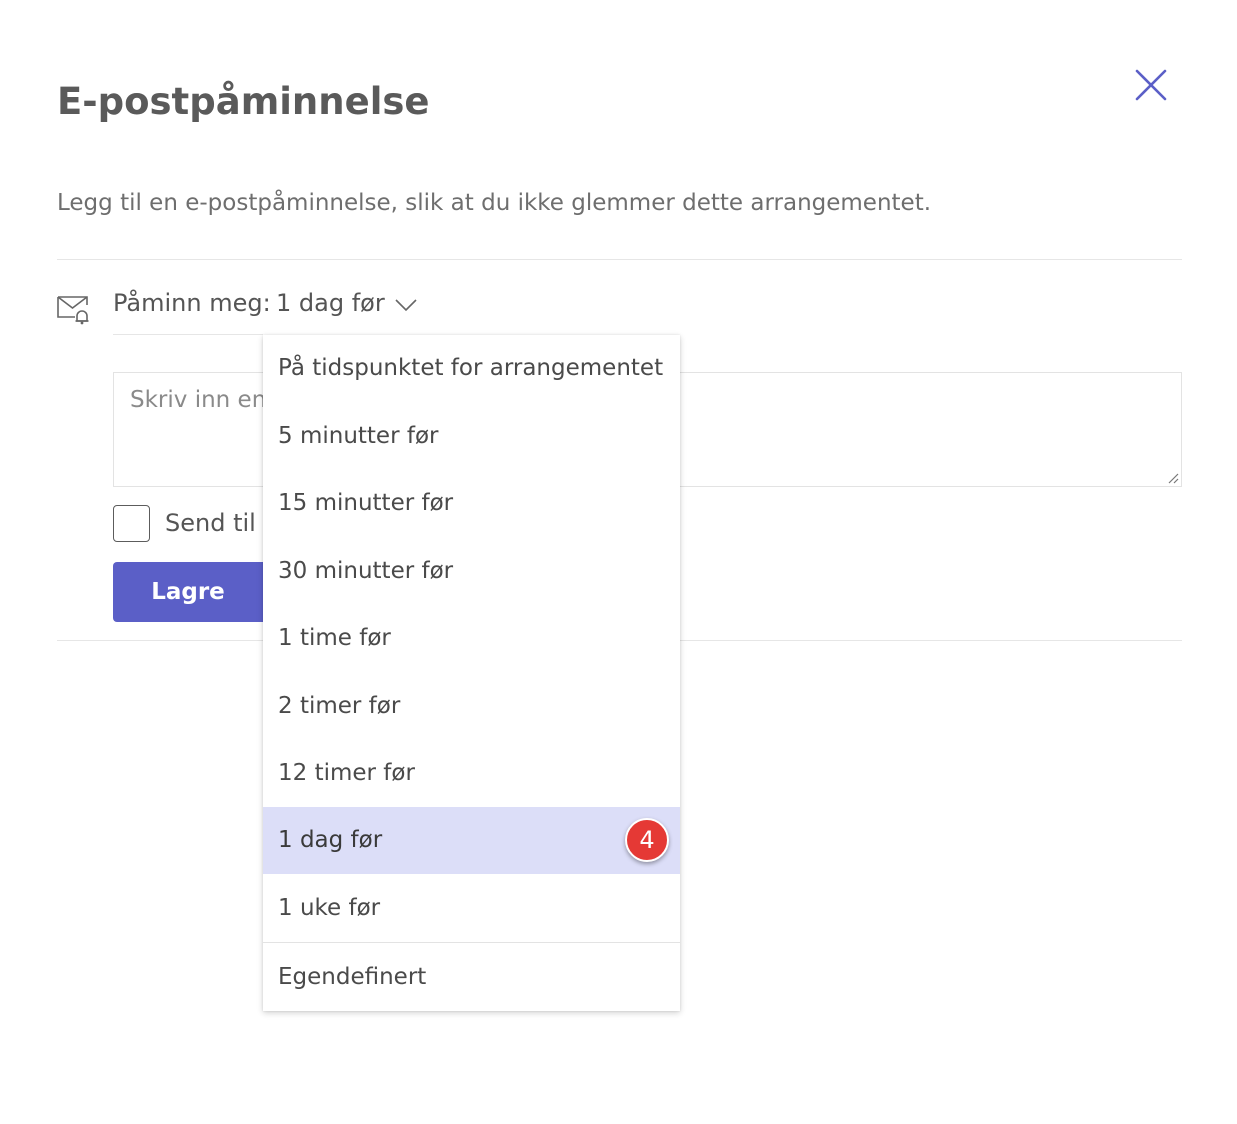  What do you see at coordinates (471, 977) in the screenshot?
I see `dropdown-option-custom: Egendefinert` at bounding box center [471, 977].